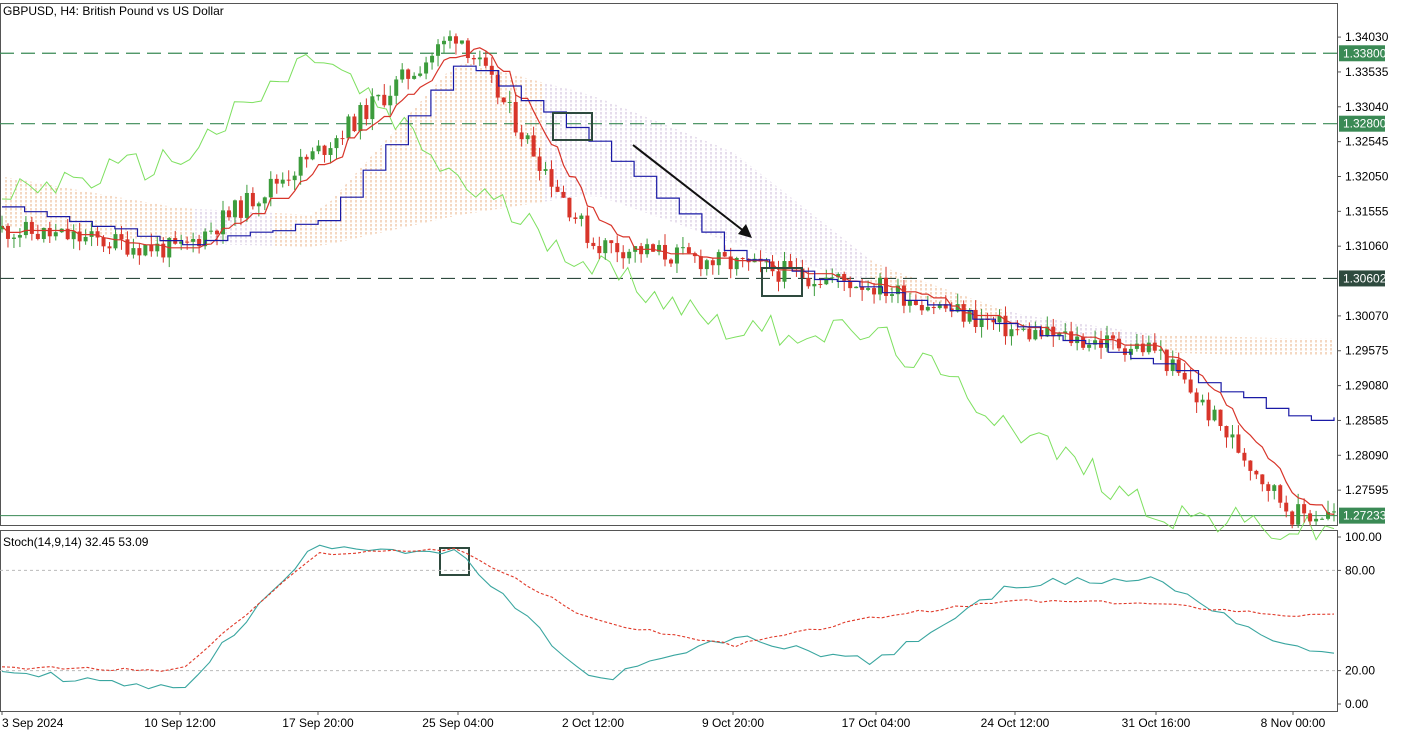  I want to click on level-label: 1.32800, so click(1365, 124).